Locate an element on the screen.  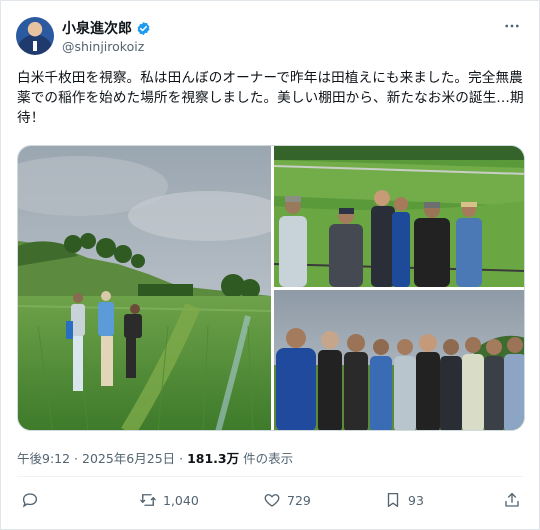
more-options-icon is located at coordinates (512, 26).